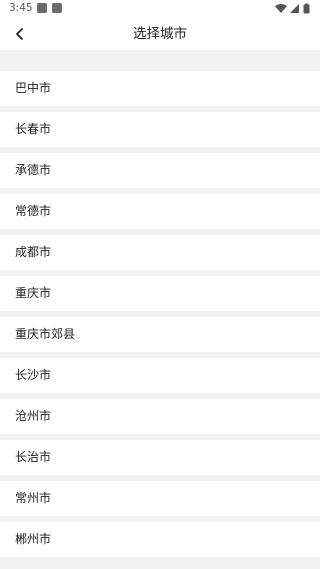 Image resolution: width=320 pixels, height=569 pixels. What do you see at coordinates (306, 8) in the screenshot?
I see `battery-icon` at bounding box center [306, 8].